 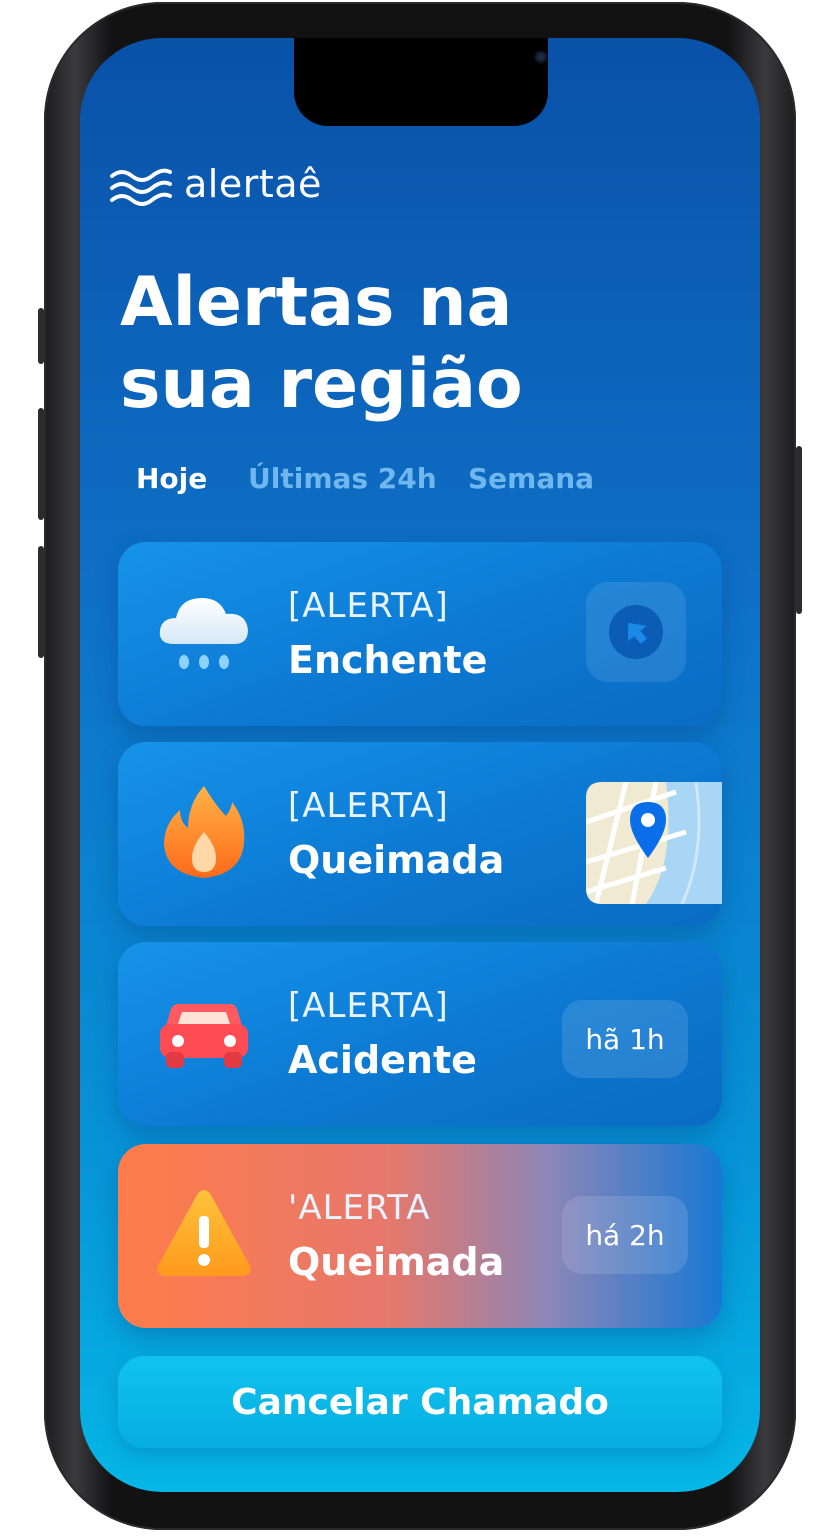 I want to click on app-logo: alertaê, so click(x=215, y=184).